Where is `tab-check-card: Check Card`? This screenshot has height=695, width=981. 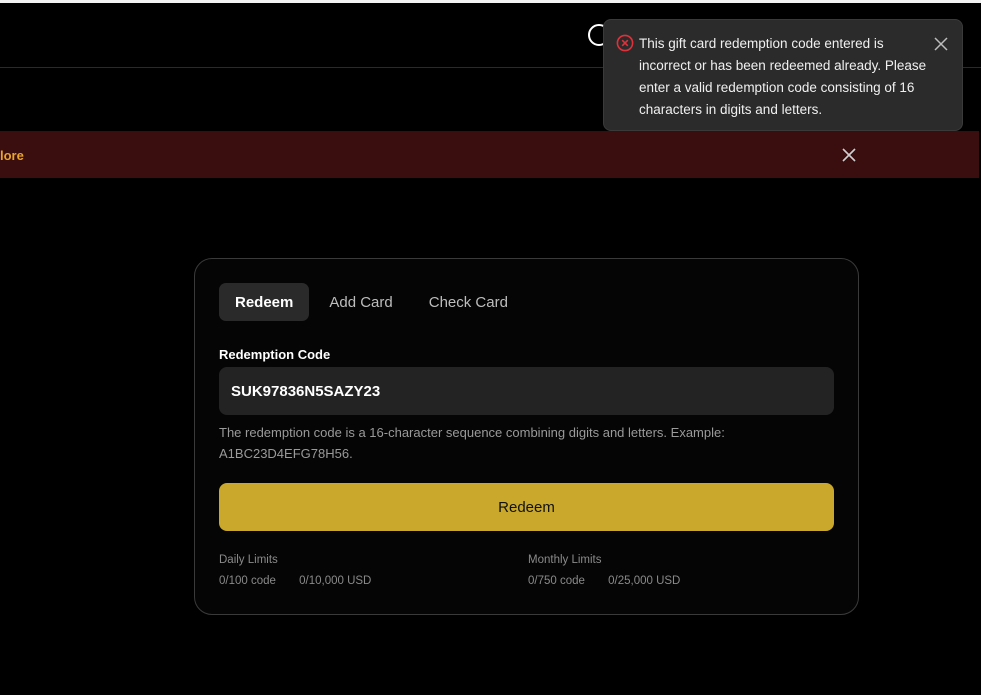
tab-check-card: Check Card is located at coordinates (468, 302).